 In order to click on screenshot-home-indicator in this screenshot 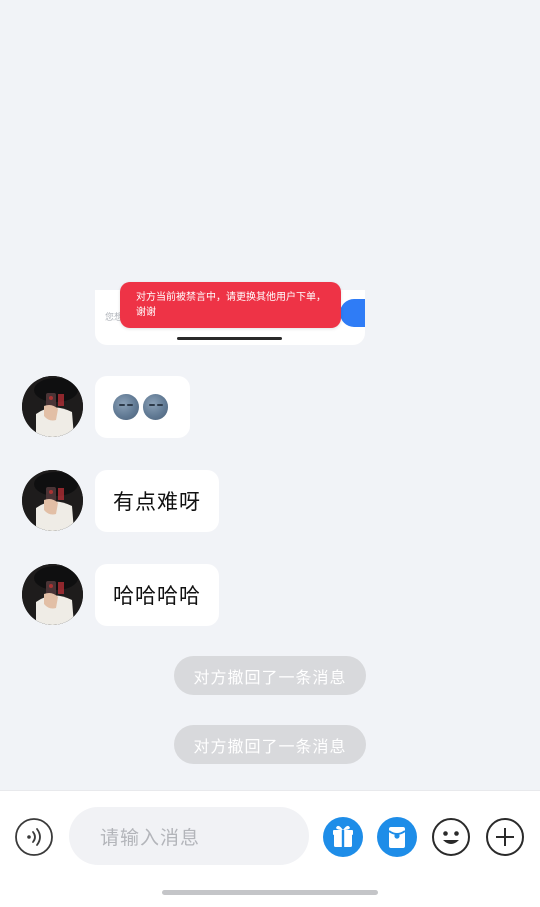, I will do `click(229, 338)`.